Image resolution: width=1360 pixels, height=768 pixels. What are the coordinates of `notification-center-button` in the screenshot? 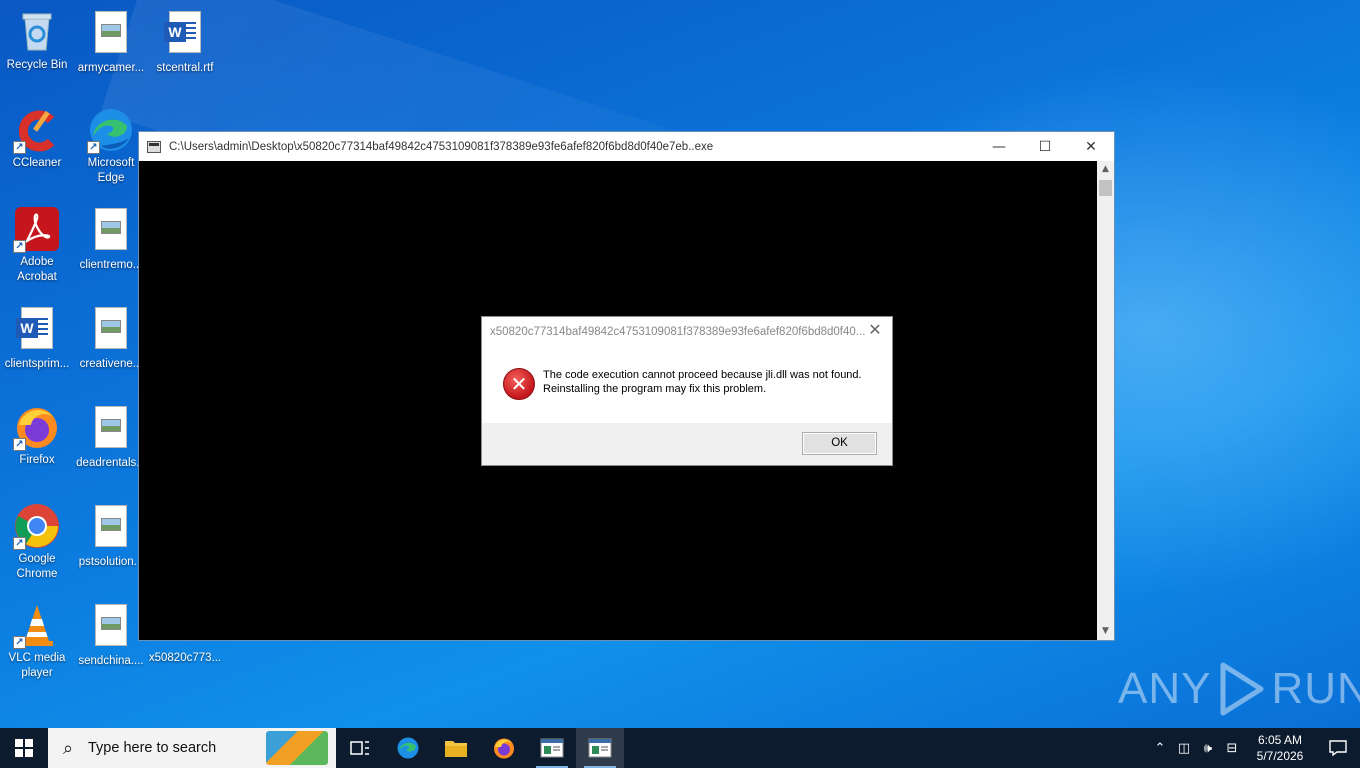 It's located at (1338, 748).